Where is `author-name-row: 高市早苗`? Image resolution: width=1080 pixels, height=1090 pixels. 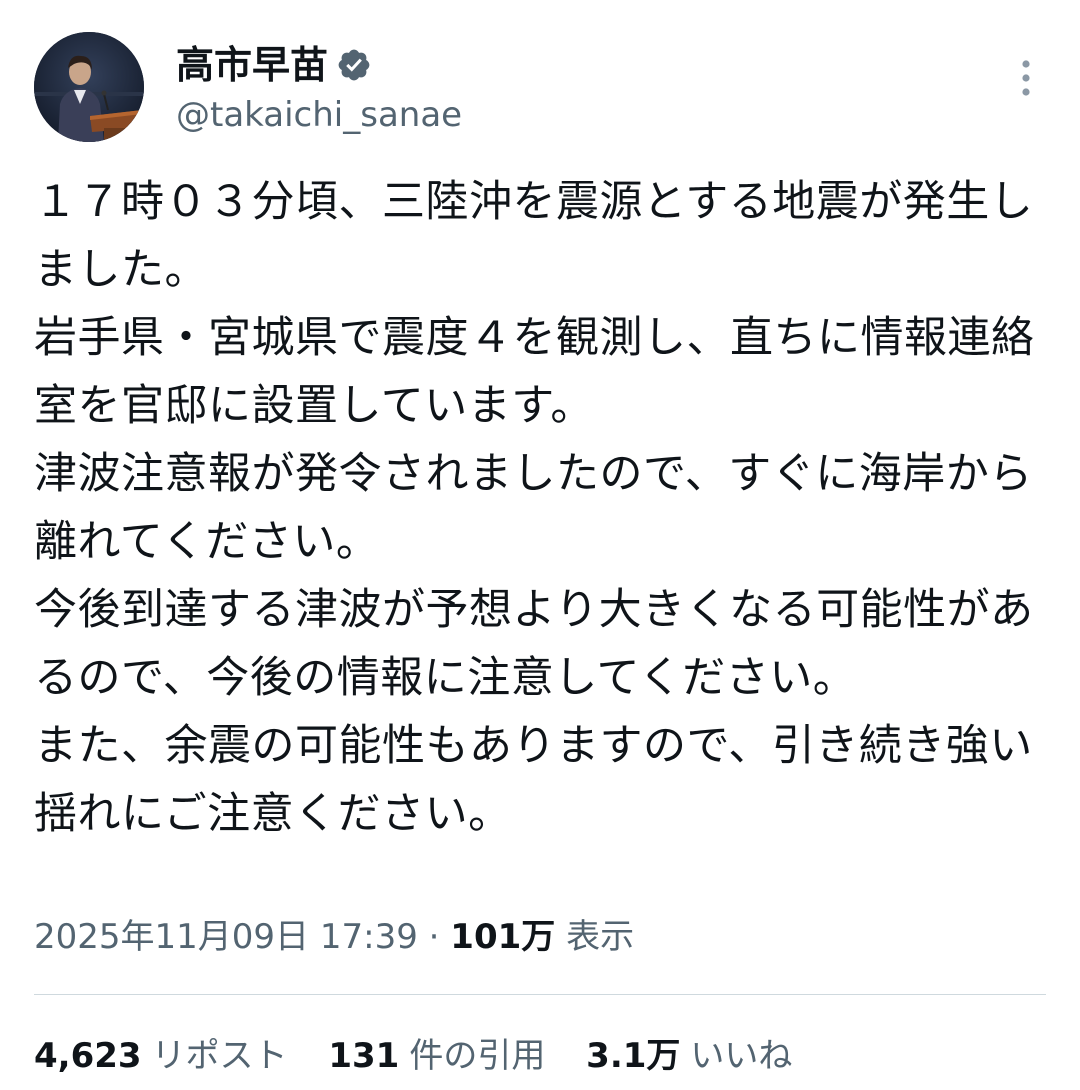
author-name-row: 高市早苗 is located at coordinates (274, 65).